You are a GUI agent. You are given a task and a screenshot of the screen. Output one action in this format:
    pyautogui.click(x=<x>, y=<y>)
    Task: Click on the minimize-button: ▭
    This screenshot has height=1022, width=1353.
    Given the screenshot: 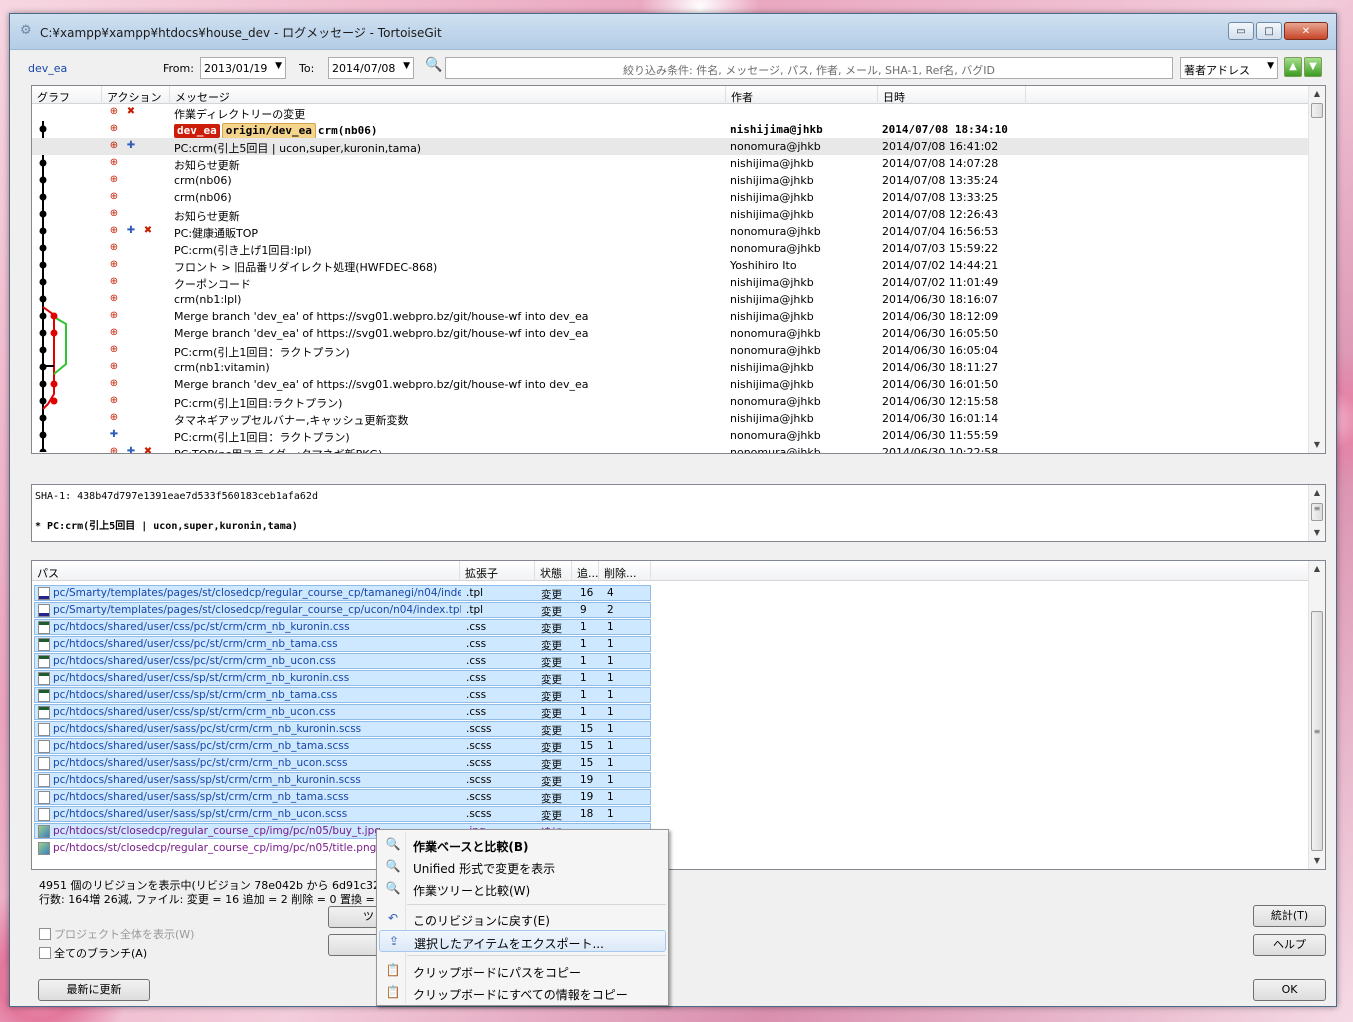 What is the action you would take?
    pyautogui.click(x=1241, y=31)
    